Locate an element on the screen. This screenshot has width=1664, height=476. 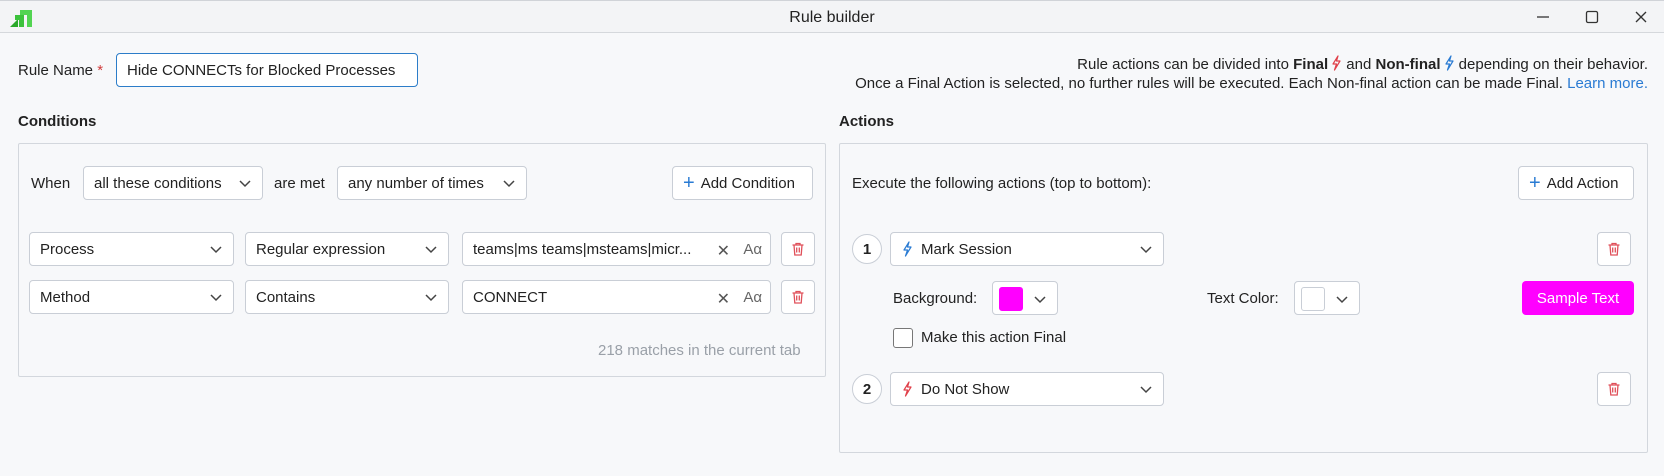
rule-name-label: Rule Name * is located at coordinates (61, 70).